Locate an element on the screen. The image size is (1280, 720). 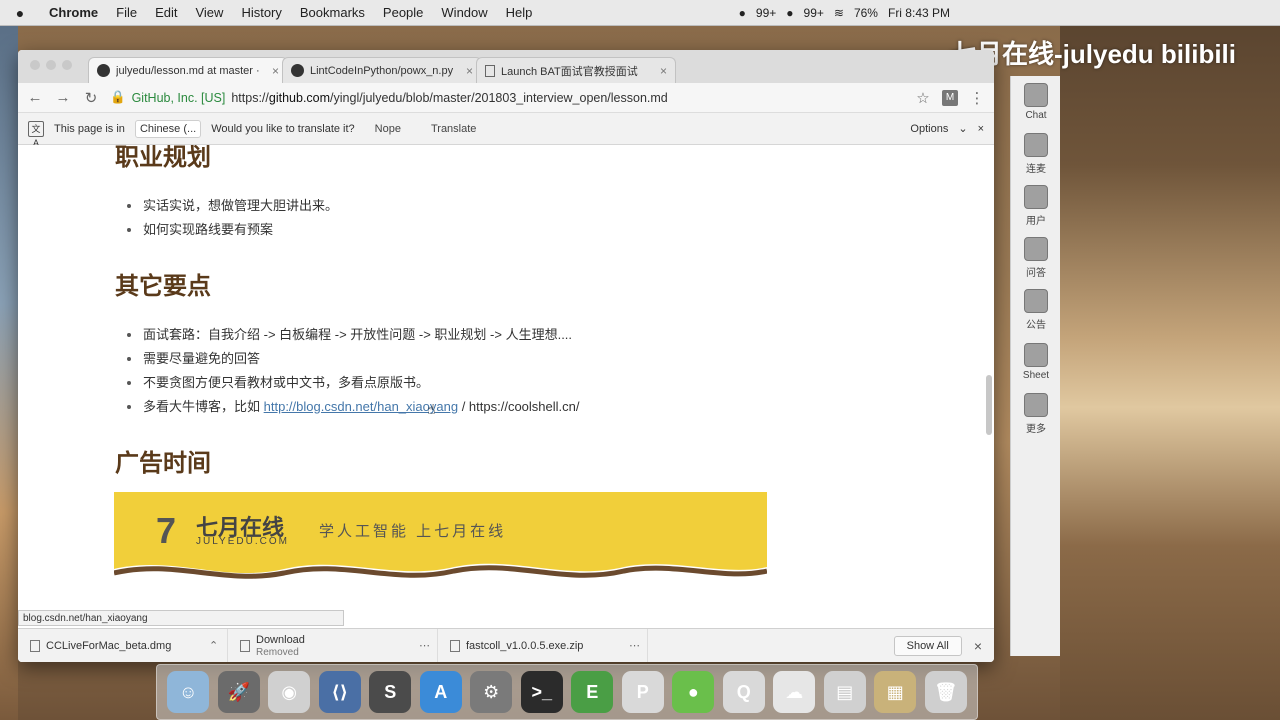
side-more: 更多 is located at coordinates (1036, 414).